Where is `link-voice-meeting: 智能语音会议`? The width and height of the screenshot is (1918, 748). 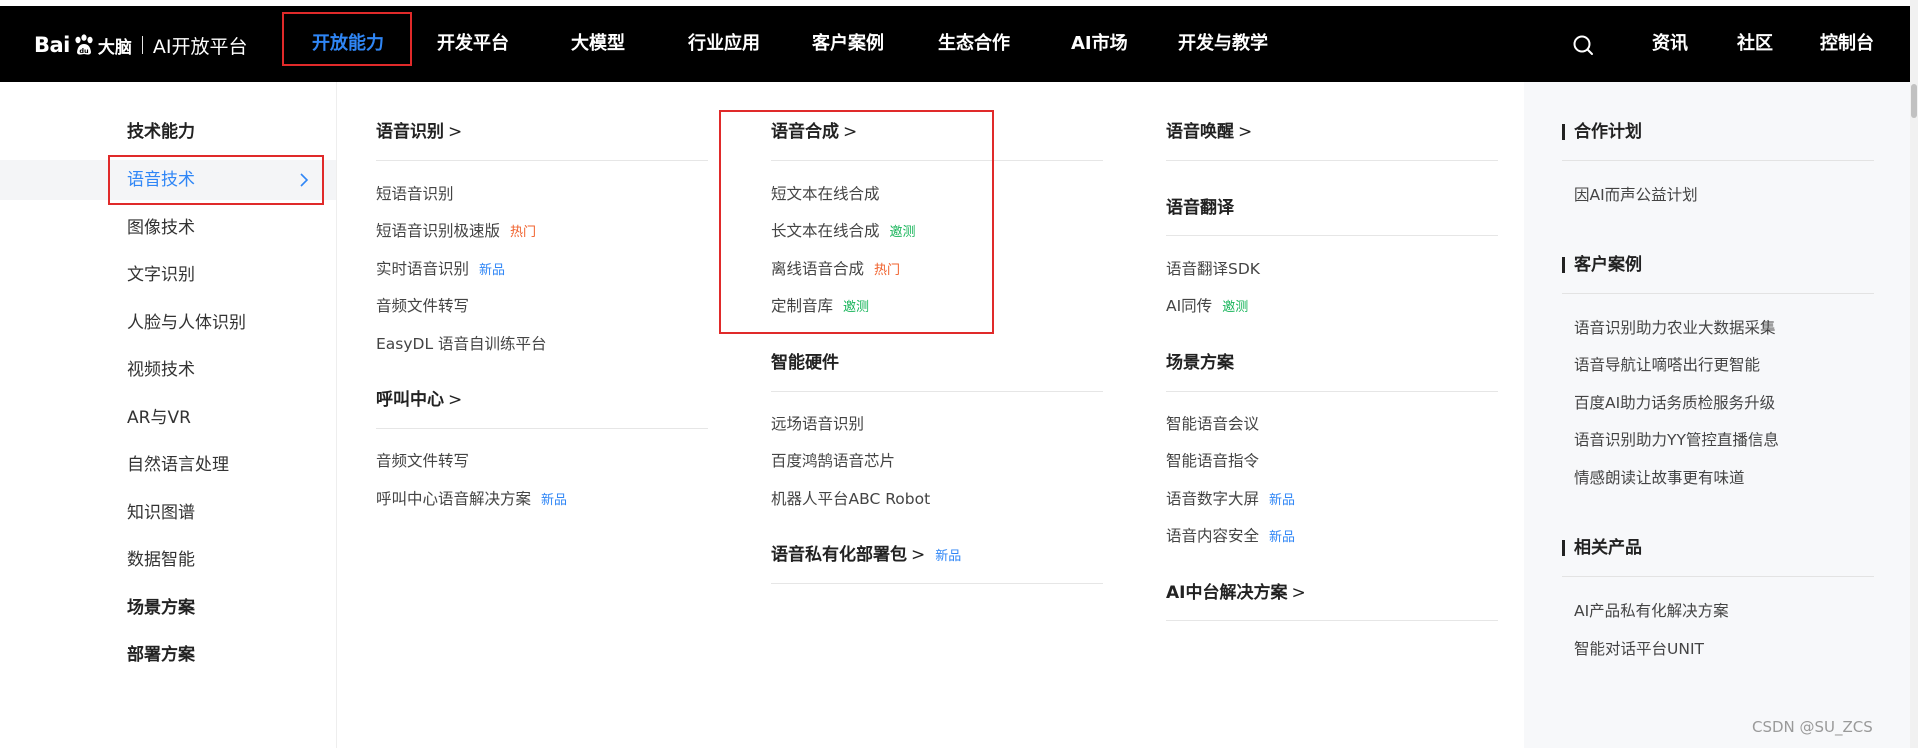 link-voice-meeting: 智能语音会议 is located at coordinates (1212, 424).